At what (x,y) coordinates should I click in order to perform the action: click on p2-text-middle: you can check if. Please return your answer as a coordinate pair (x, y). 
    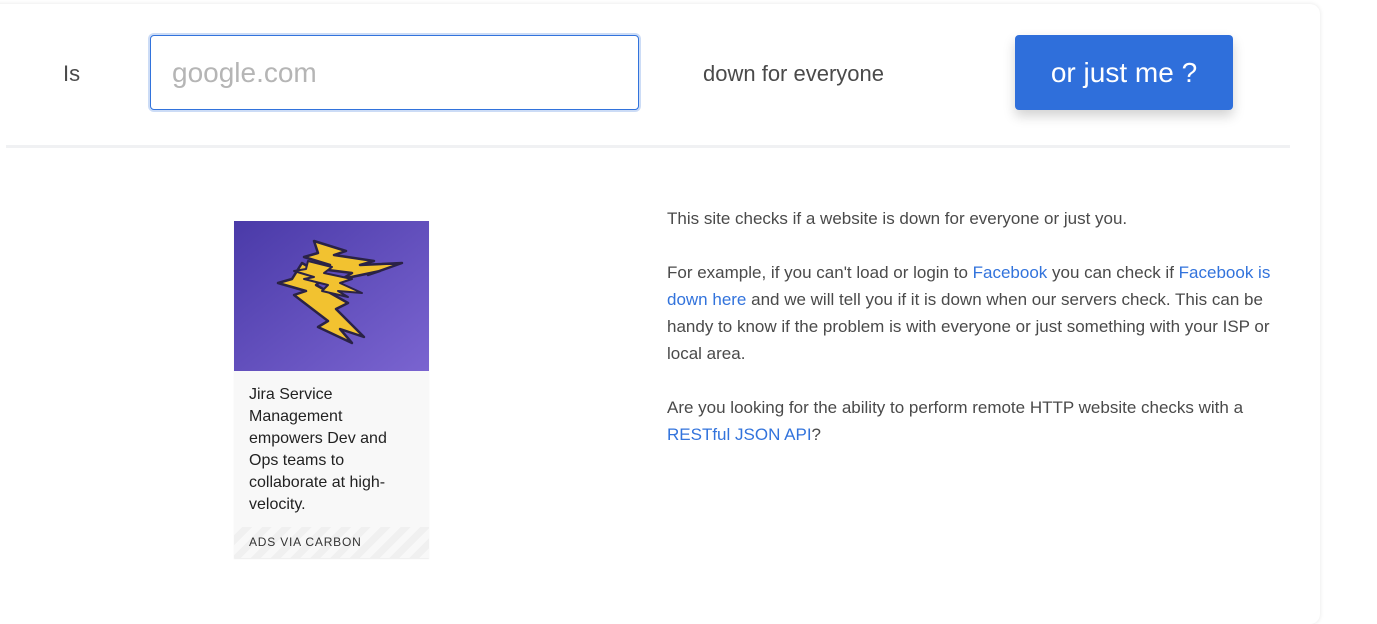
    Looking at the image, I should click on (1113, 272).